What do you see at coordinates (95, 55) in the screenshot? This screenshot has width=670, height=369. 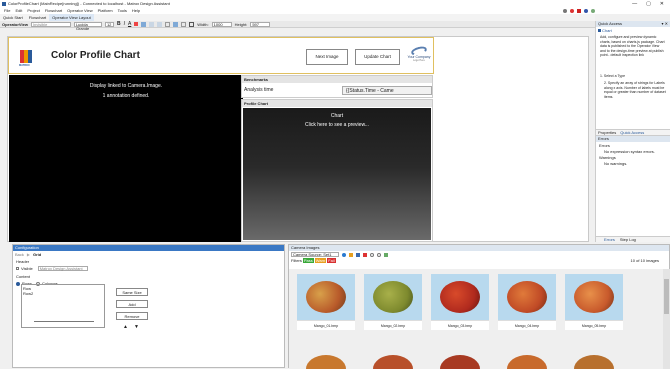 I see `page-title: Color Profile Chart` at bounding box center [95, 55].